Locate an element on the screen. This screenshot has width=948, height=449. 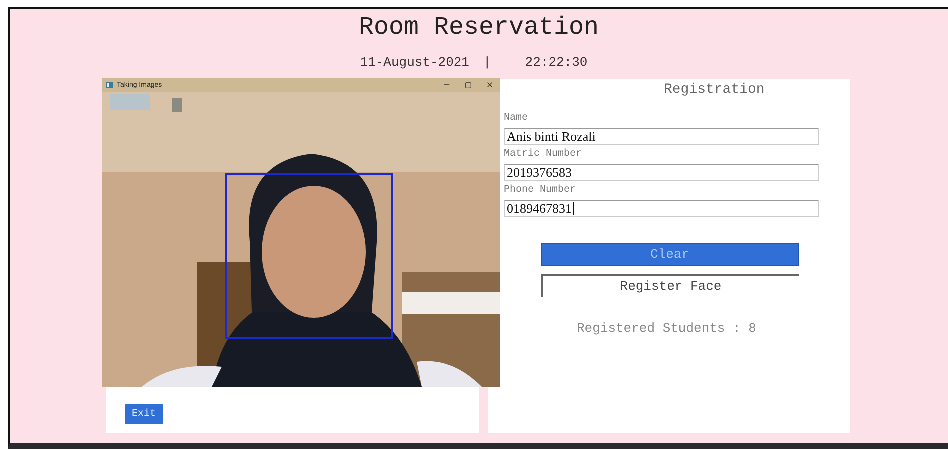
app-icon is located at coordinates (109, 85).